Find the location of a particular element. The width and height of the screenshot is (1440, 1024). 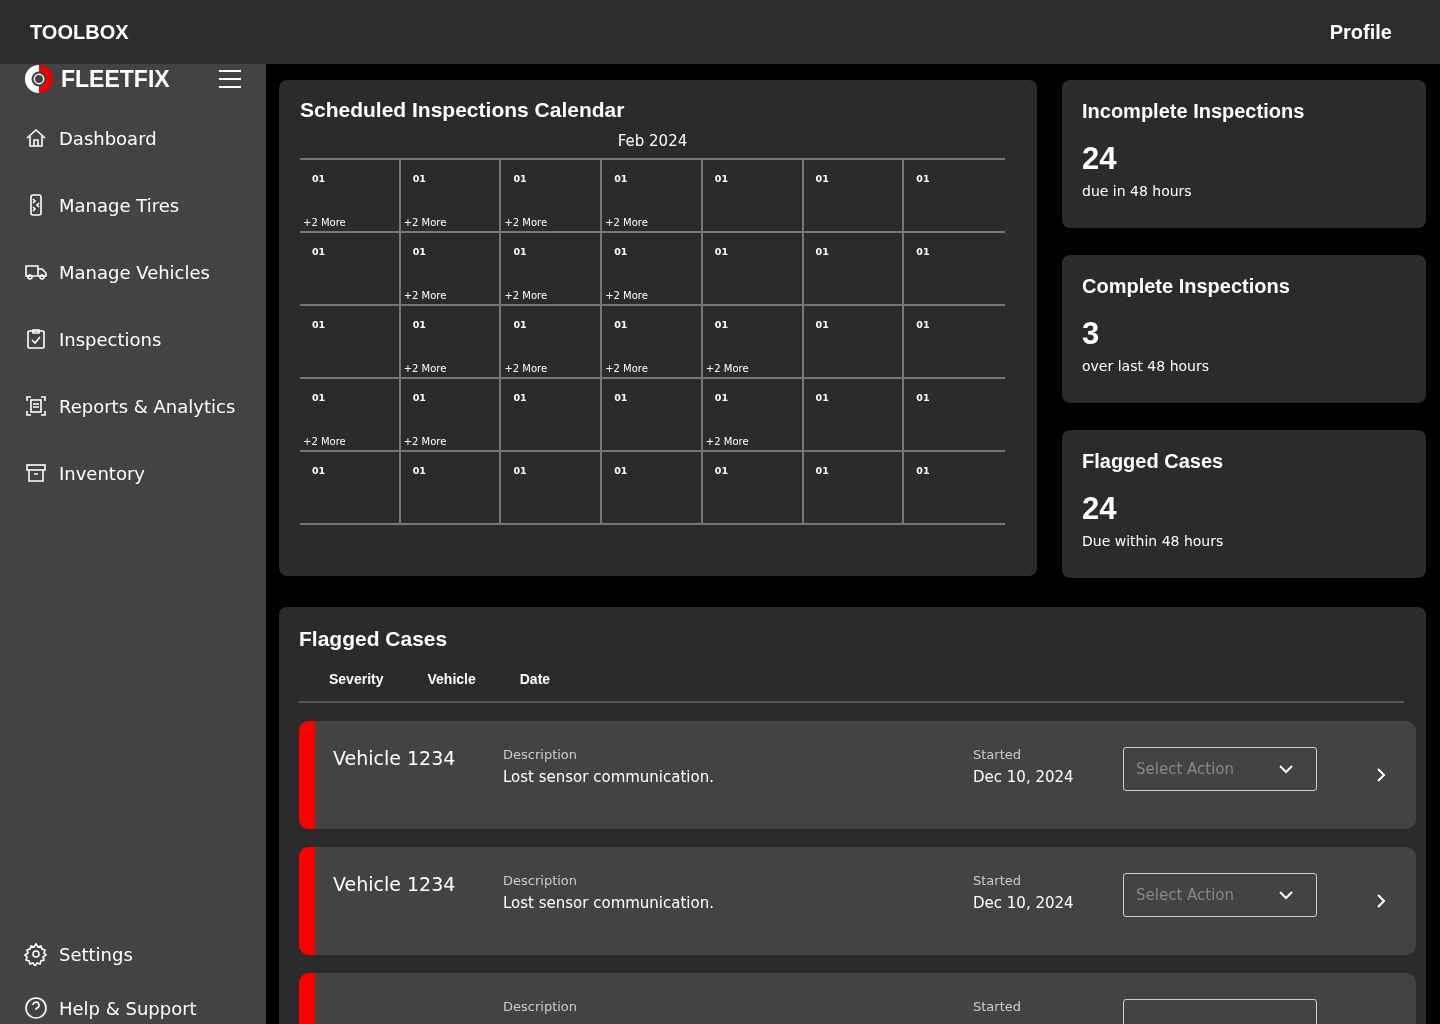

card-title: Flagged Cases is located at coordinates (374, 639).